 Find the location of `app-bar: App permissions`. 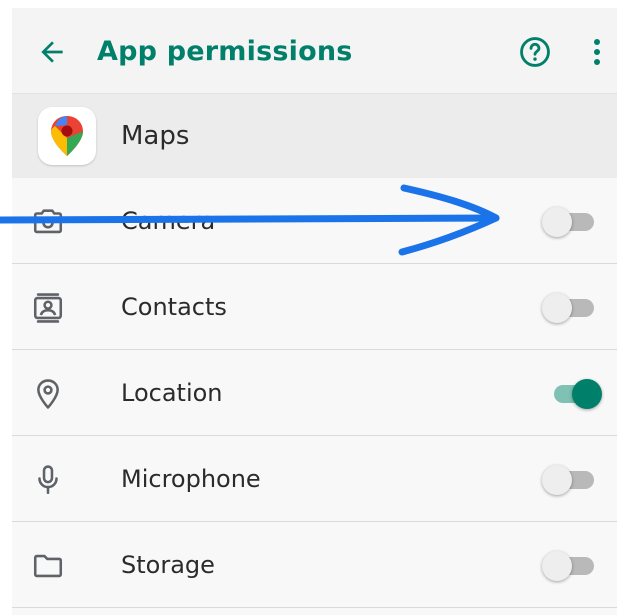

app-bar: App permissions is located at coordinates (314, 51).